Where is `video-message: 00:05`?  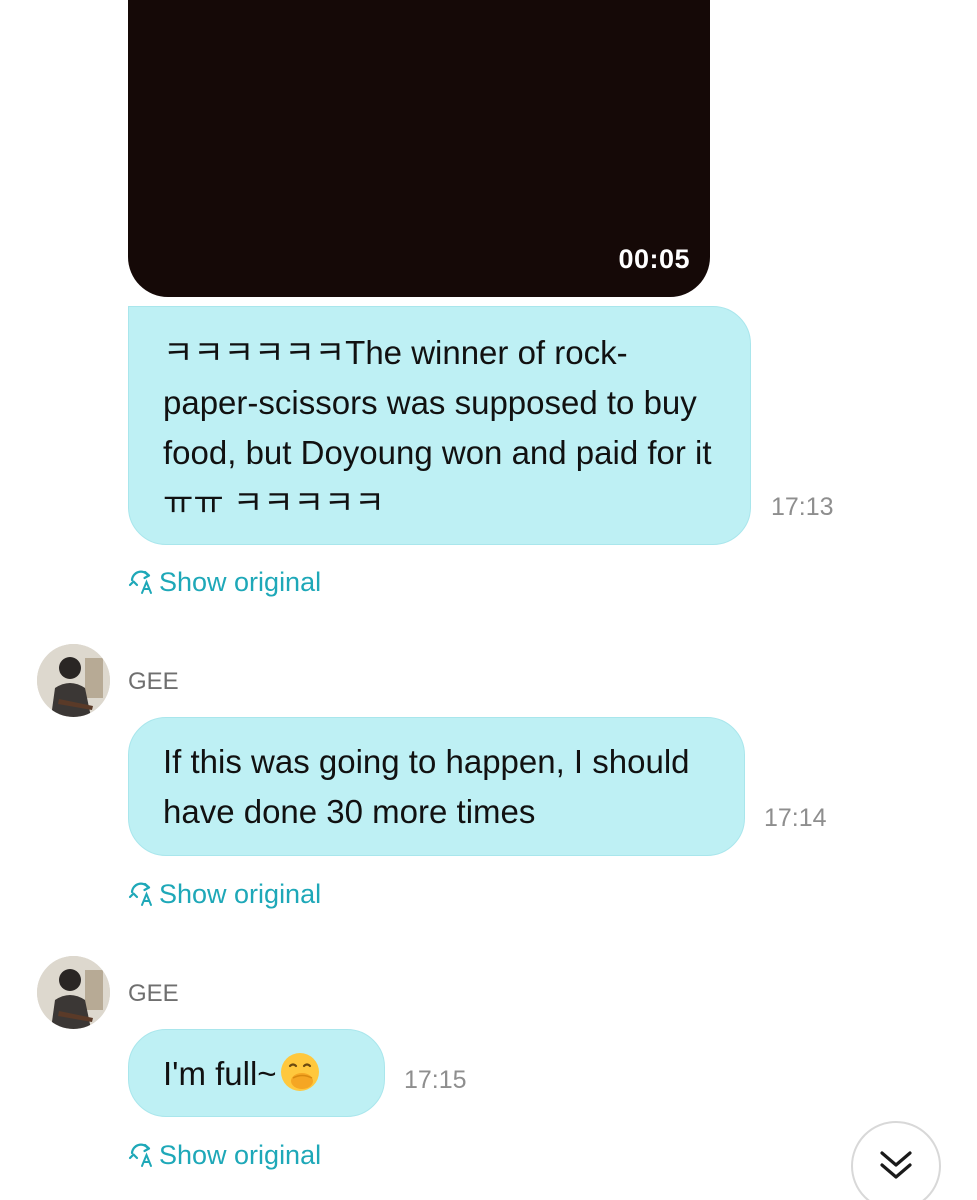 video-message: 00:05 is located at coordinates (419, 148).